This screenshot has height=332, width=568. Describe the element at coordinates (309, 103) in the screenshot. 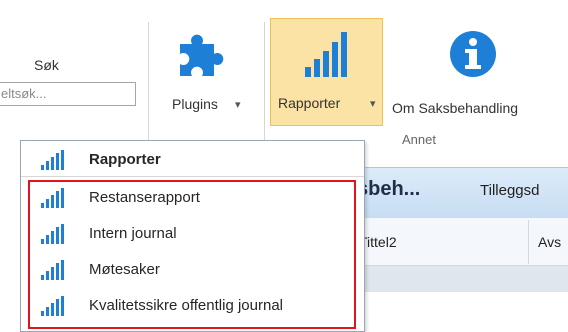

I see `rapporter-label: Rapporter` at that location.